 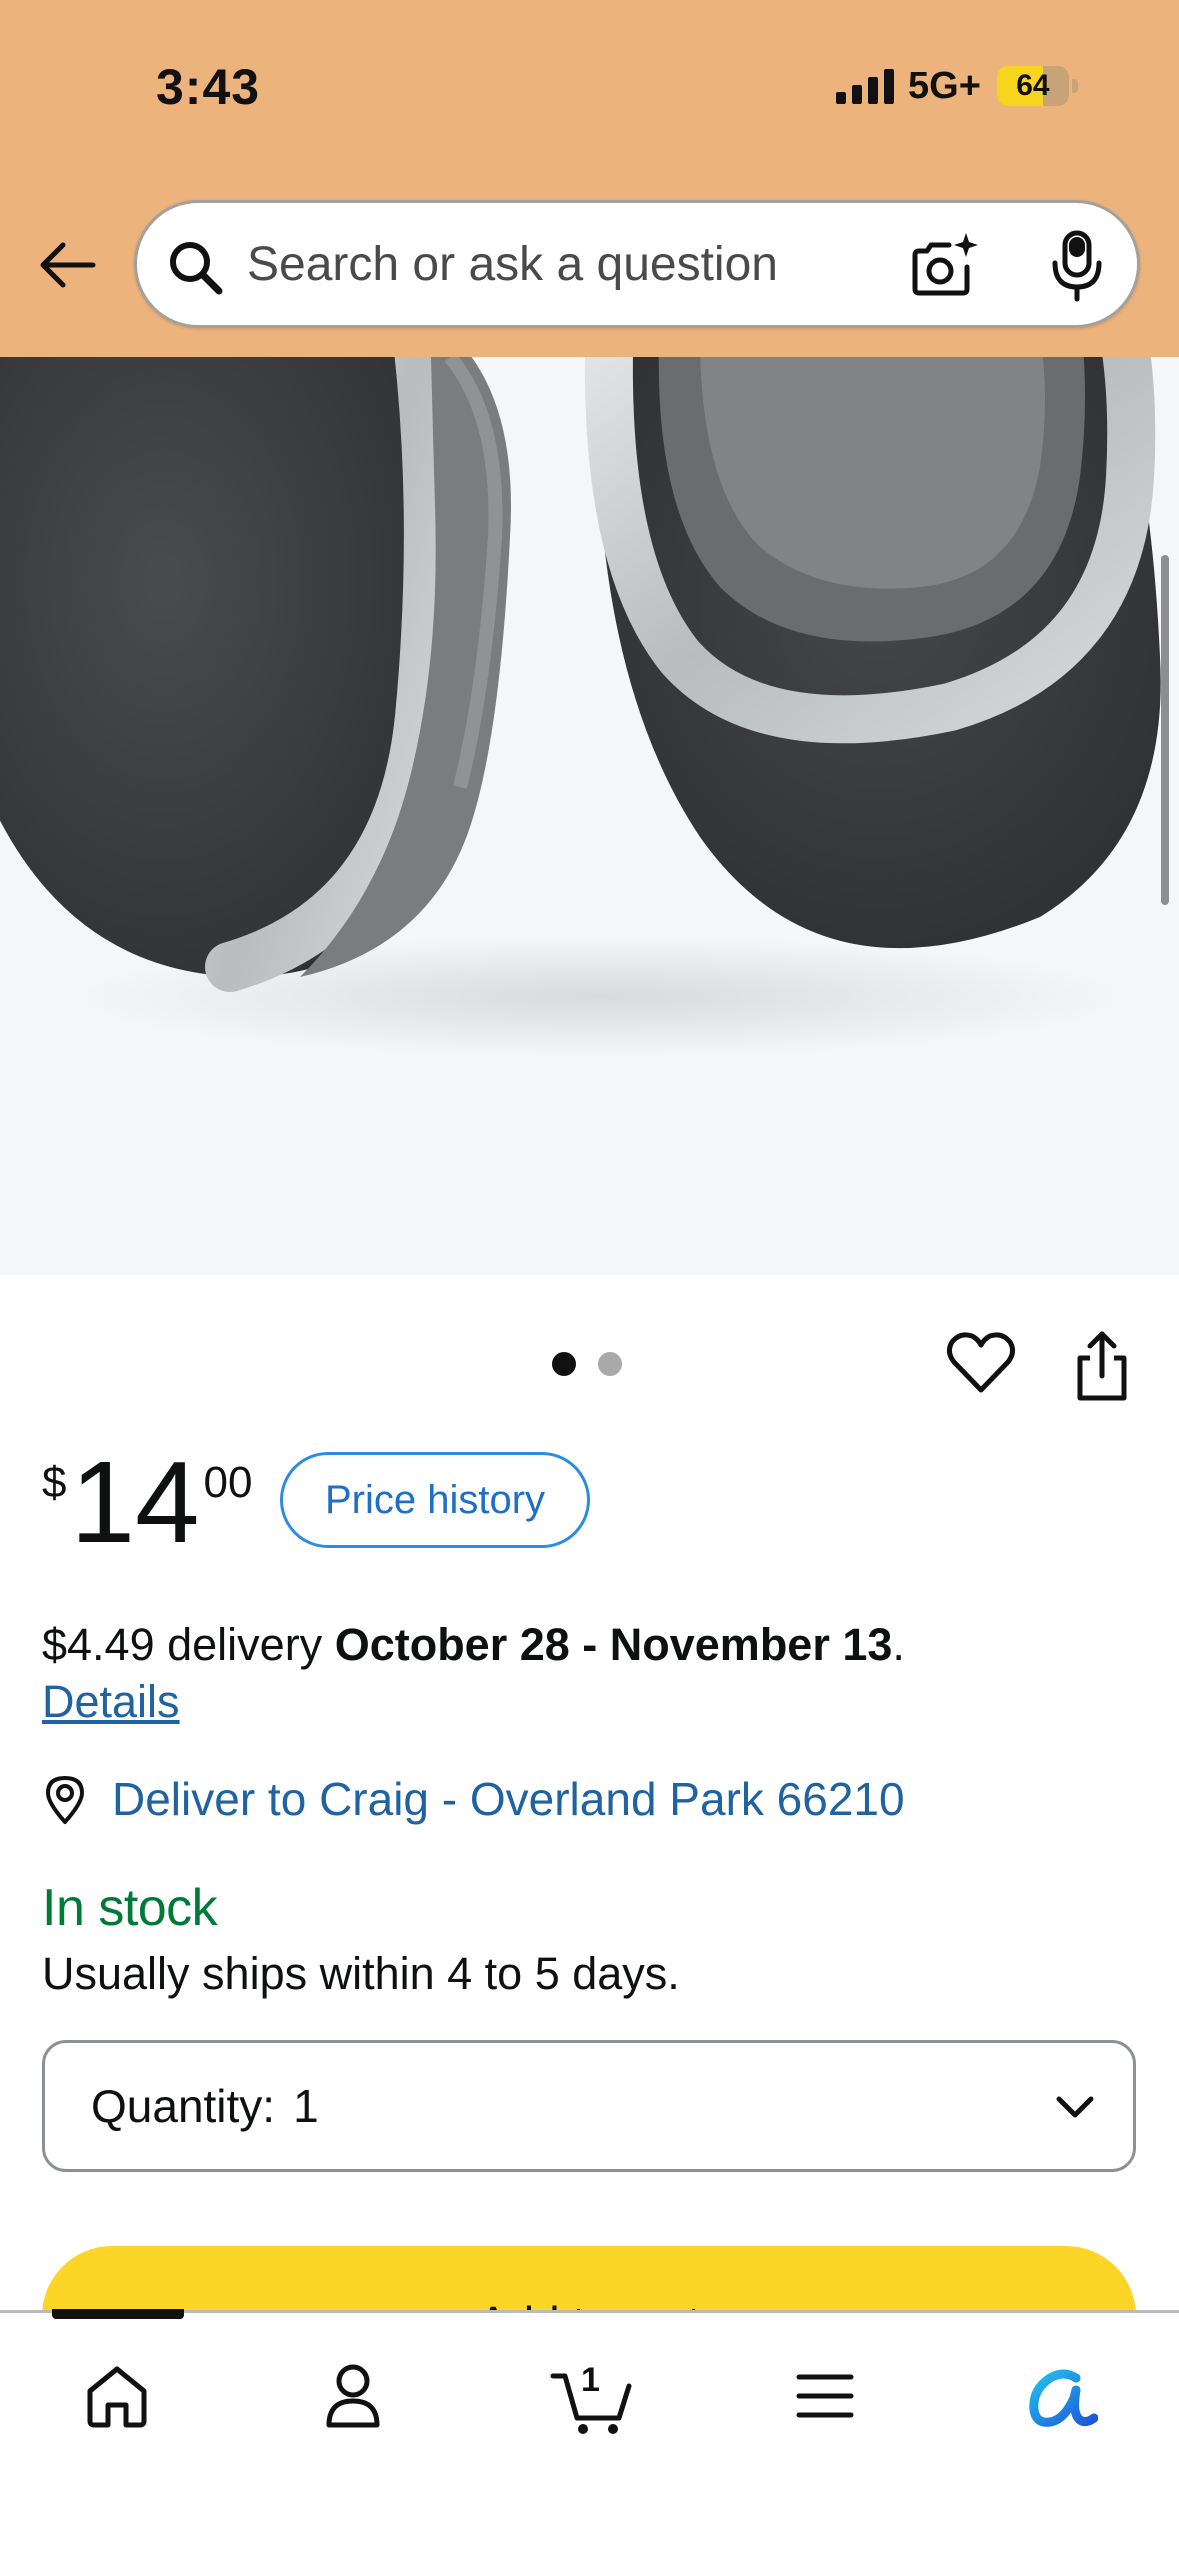 I want to click on delivery-period: ., so click(x=898, y=1644).